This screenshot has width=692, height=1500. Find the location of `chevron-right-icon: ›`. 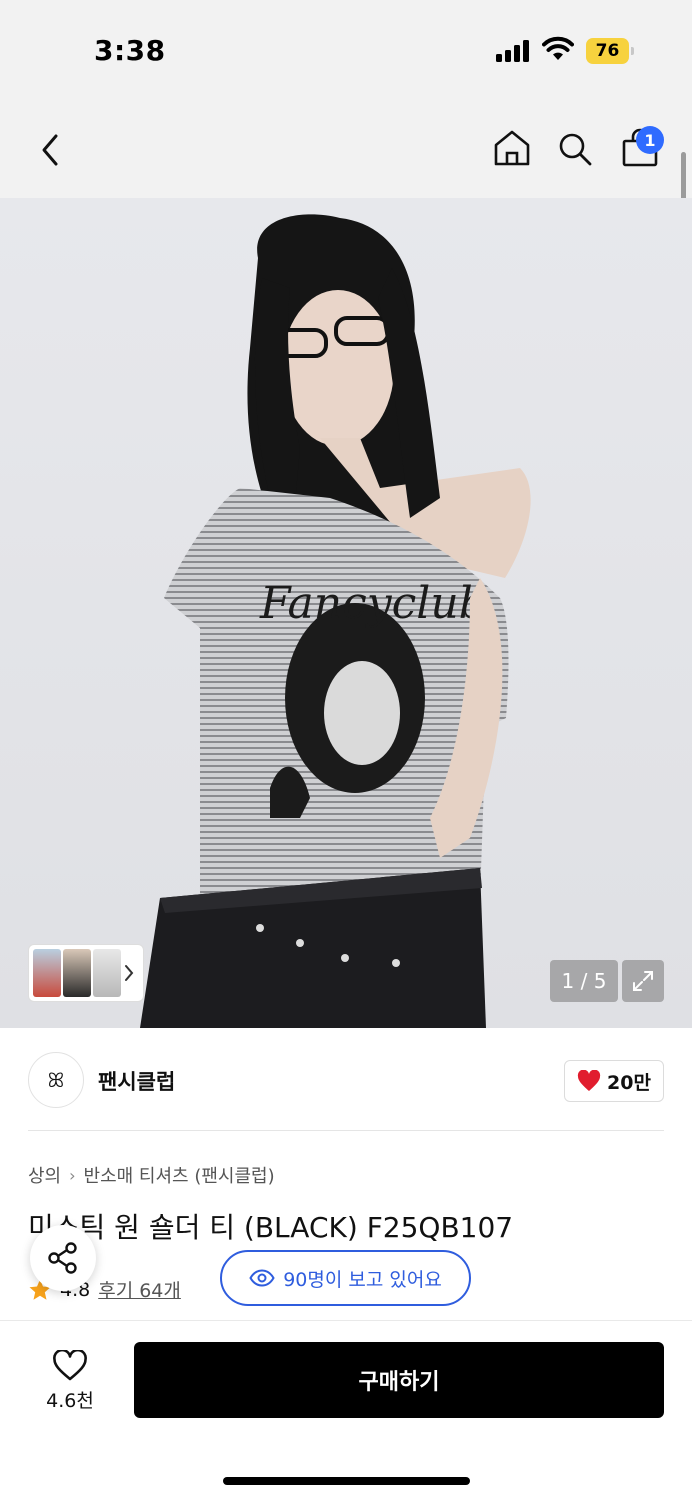

chevron-right-icon: › is located at coordinates (72, 1175).